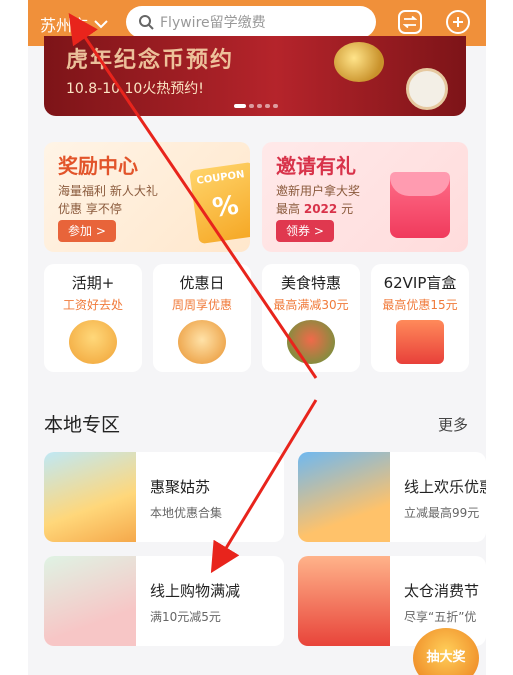 Image resolution: width=513 pixels, height=675 pixels. I want to click on local-card-huiju-gusu: 惠聚姑苏 本地优惠合集, so click(164, 497).